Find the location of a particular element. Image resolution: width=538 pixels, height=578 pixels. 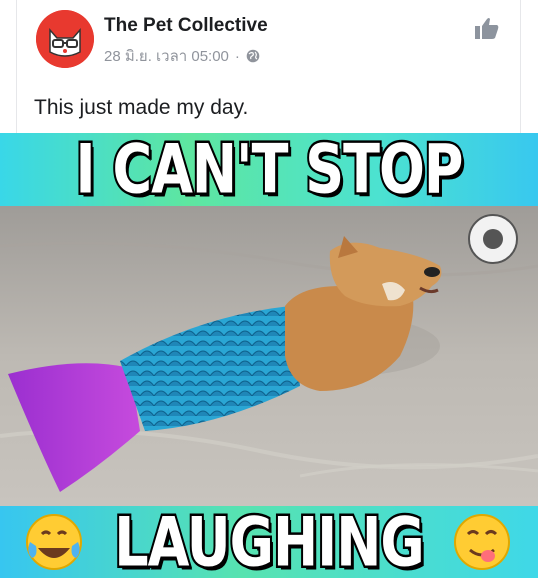

avatar is located at coordinates (65, 39).